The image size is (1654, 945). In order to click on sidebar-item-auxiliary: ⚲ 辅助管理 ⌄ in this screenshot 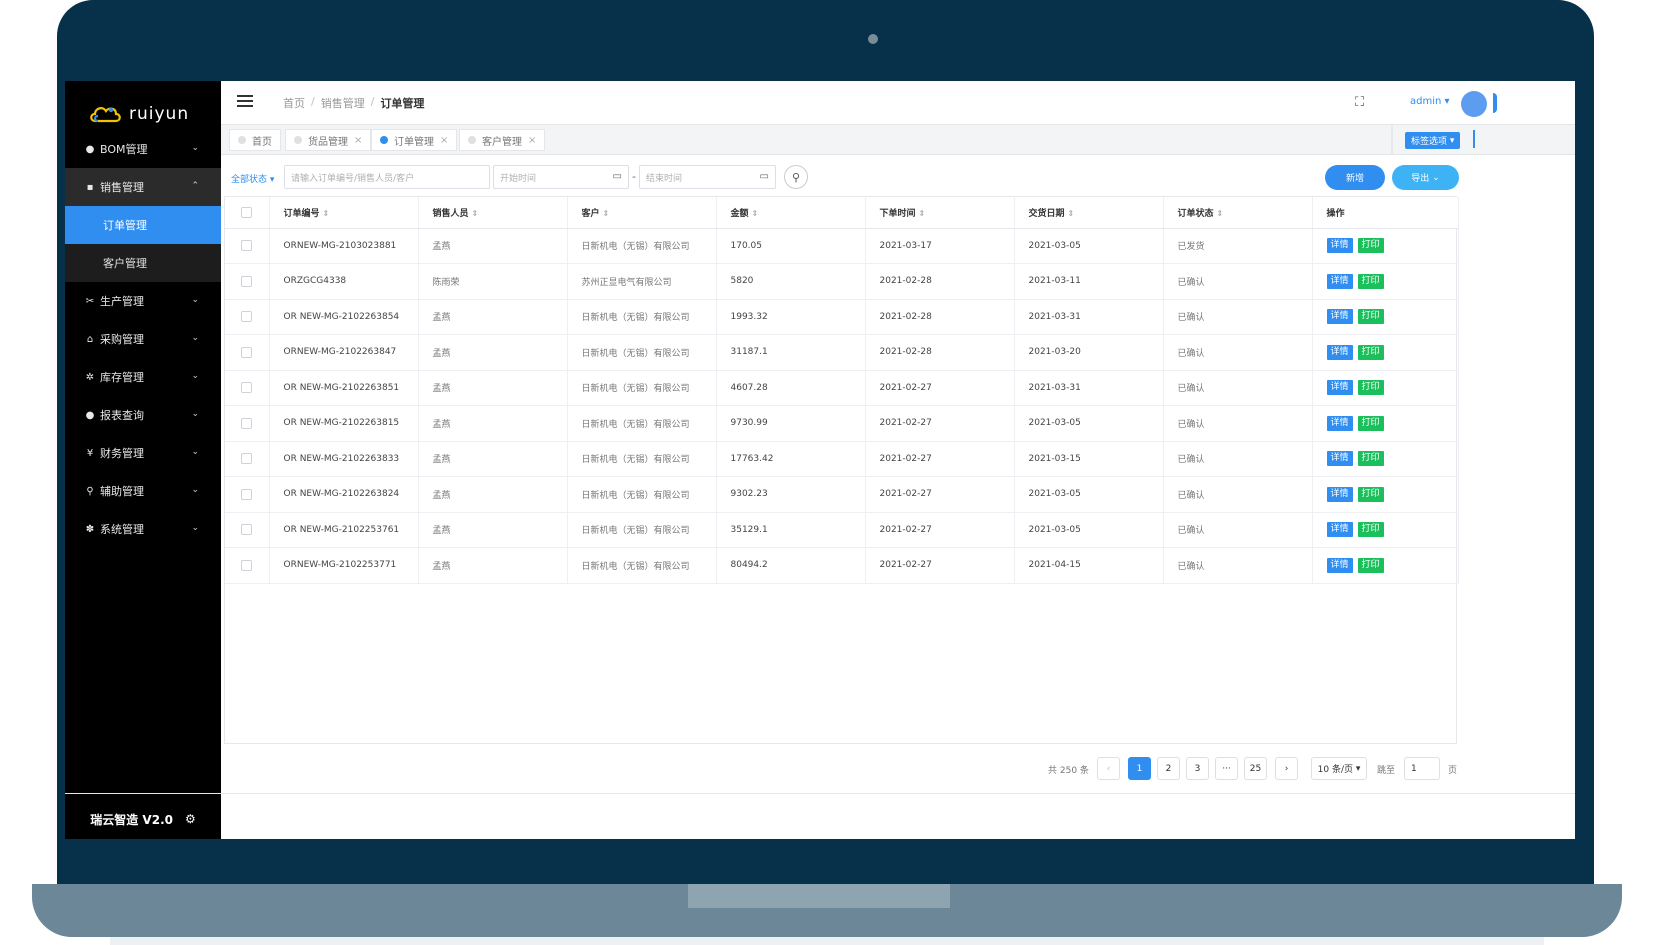, I will do `click(143, 491)`.